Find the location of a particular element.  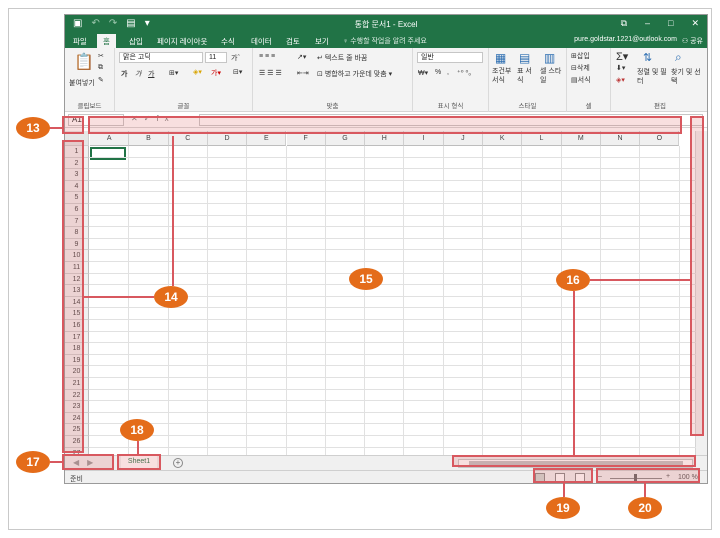

table-format-icon: ▤ is located at coordinates (524, 58).